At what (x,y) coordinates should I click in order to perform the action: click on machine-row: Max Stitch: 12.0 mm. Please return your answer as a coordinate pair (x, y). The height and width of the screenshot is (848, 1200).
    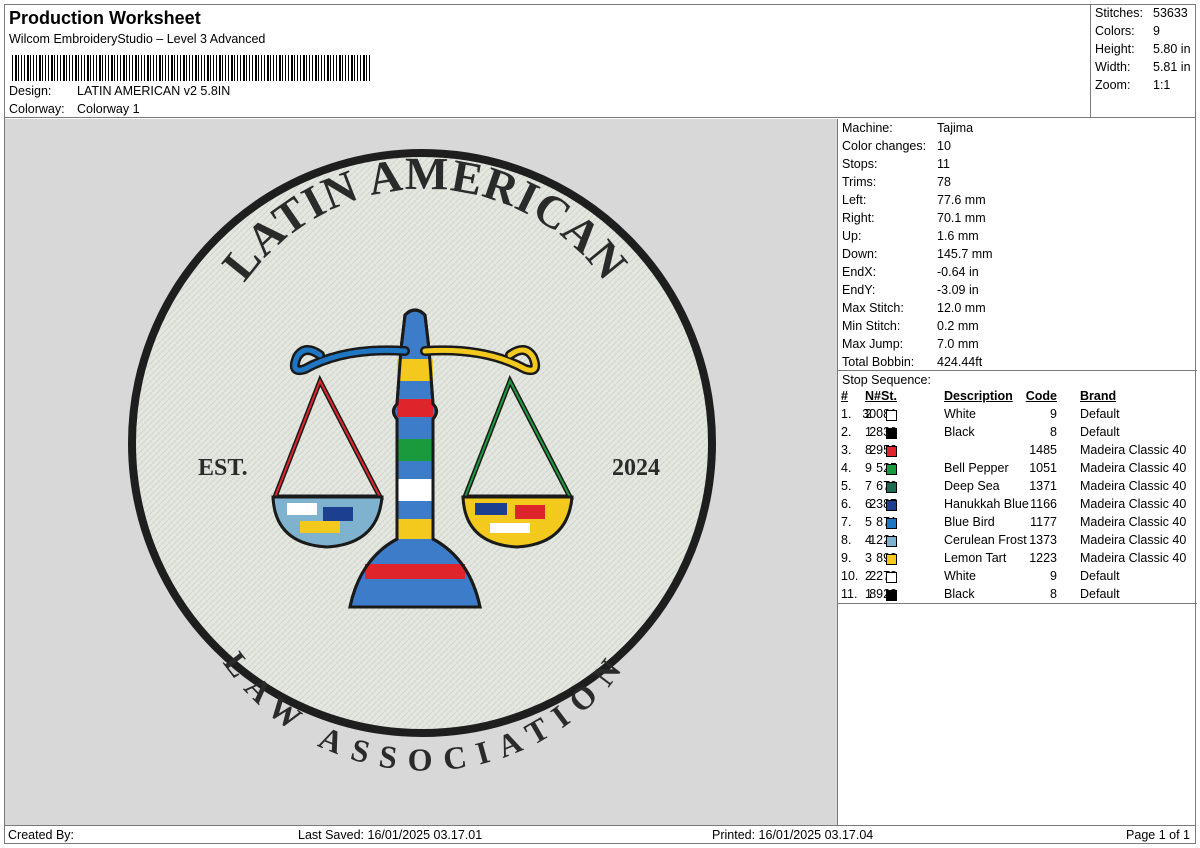
    Looking at the image, I should click on (914, 308).